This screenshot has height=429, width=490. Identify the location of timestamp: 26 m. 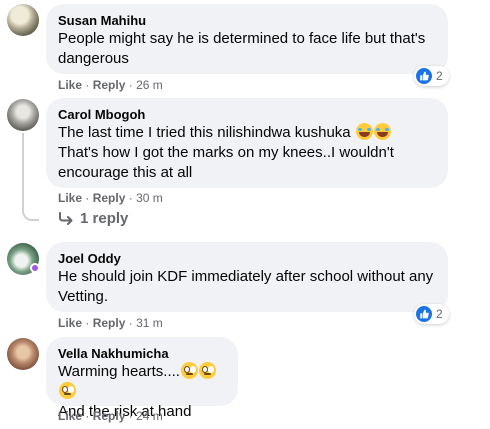
(149, 85).